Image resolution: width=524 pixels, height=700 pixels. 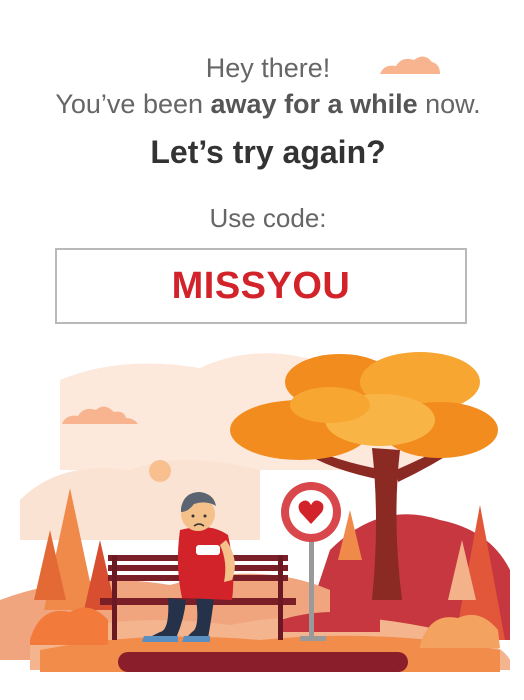 What do you see at coordinates (410, 65) in the screenshot?
I see `cloud-icon` at bounding box center [410, 65].